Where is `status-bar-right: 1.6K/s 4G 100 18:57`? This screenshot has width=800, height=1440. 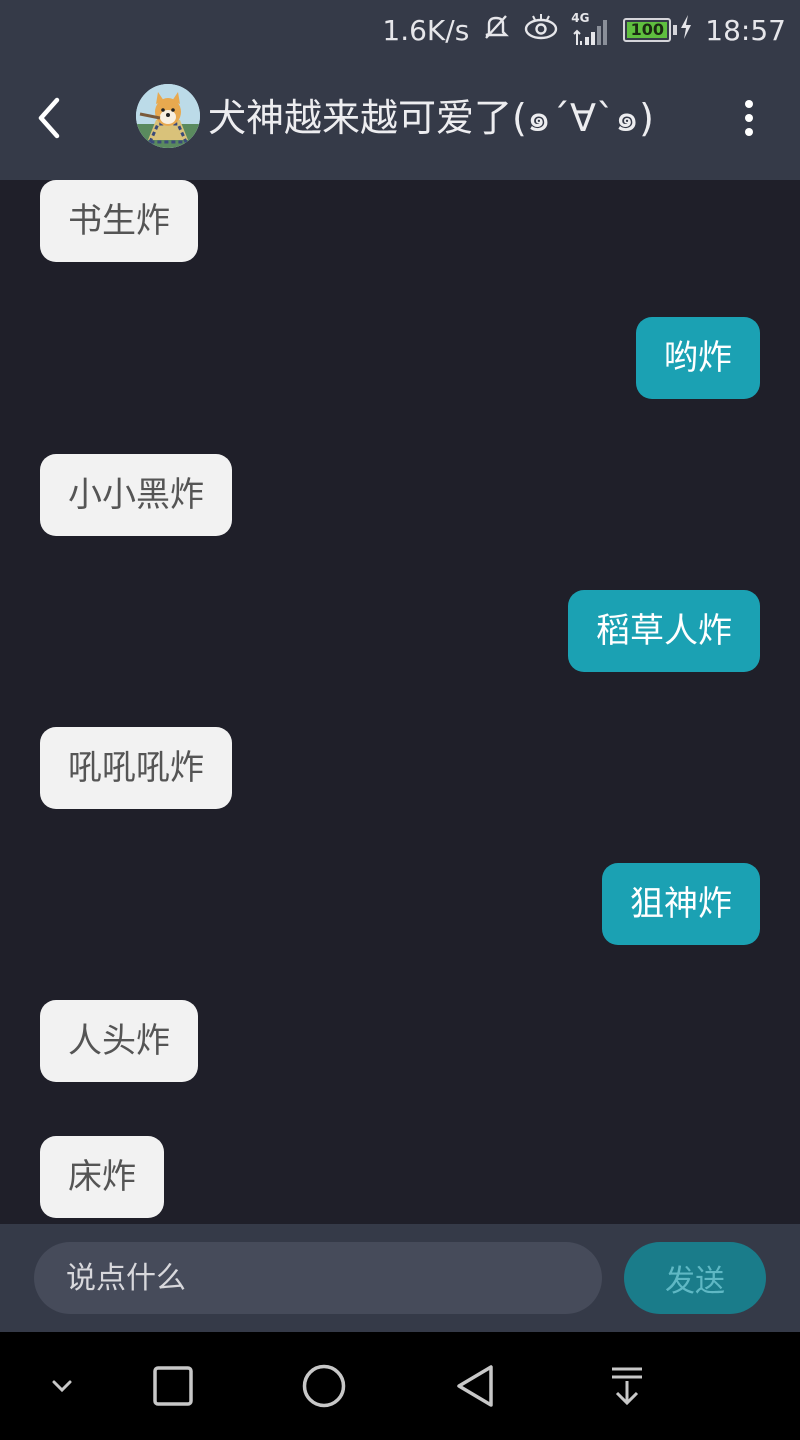 status-bar-right: 1.6K/s 4G 100 18:57 is located at coordinates (584, 30).